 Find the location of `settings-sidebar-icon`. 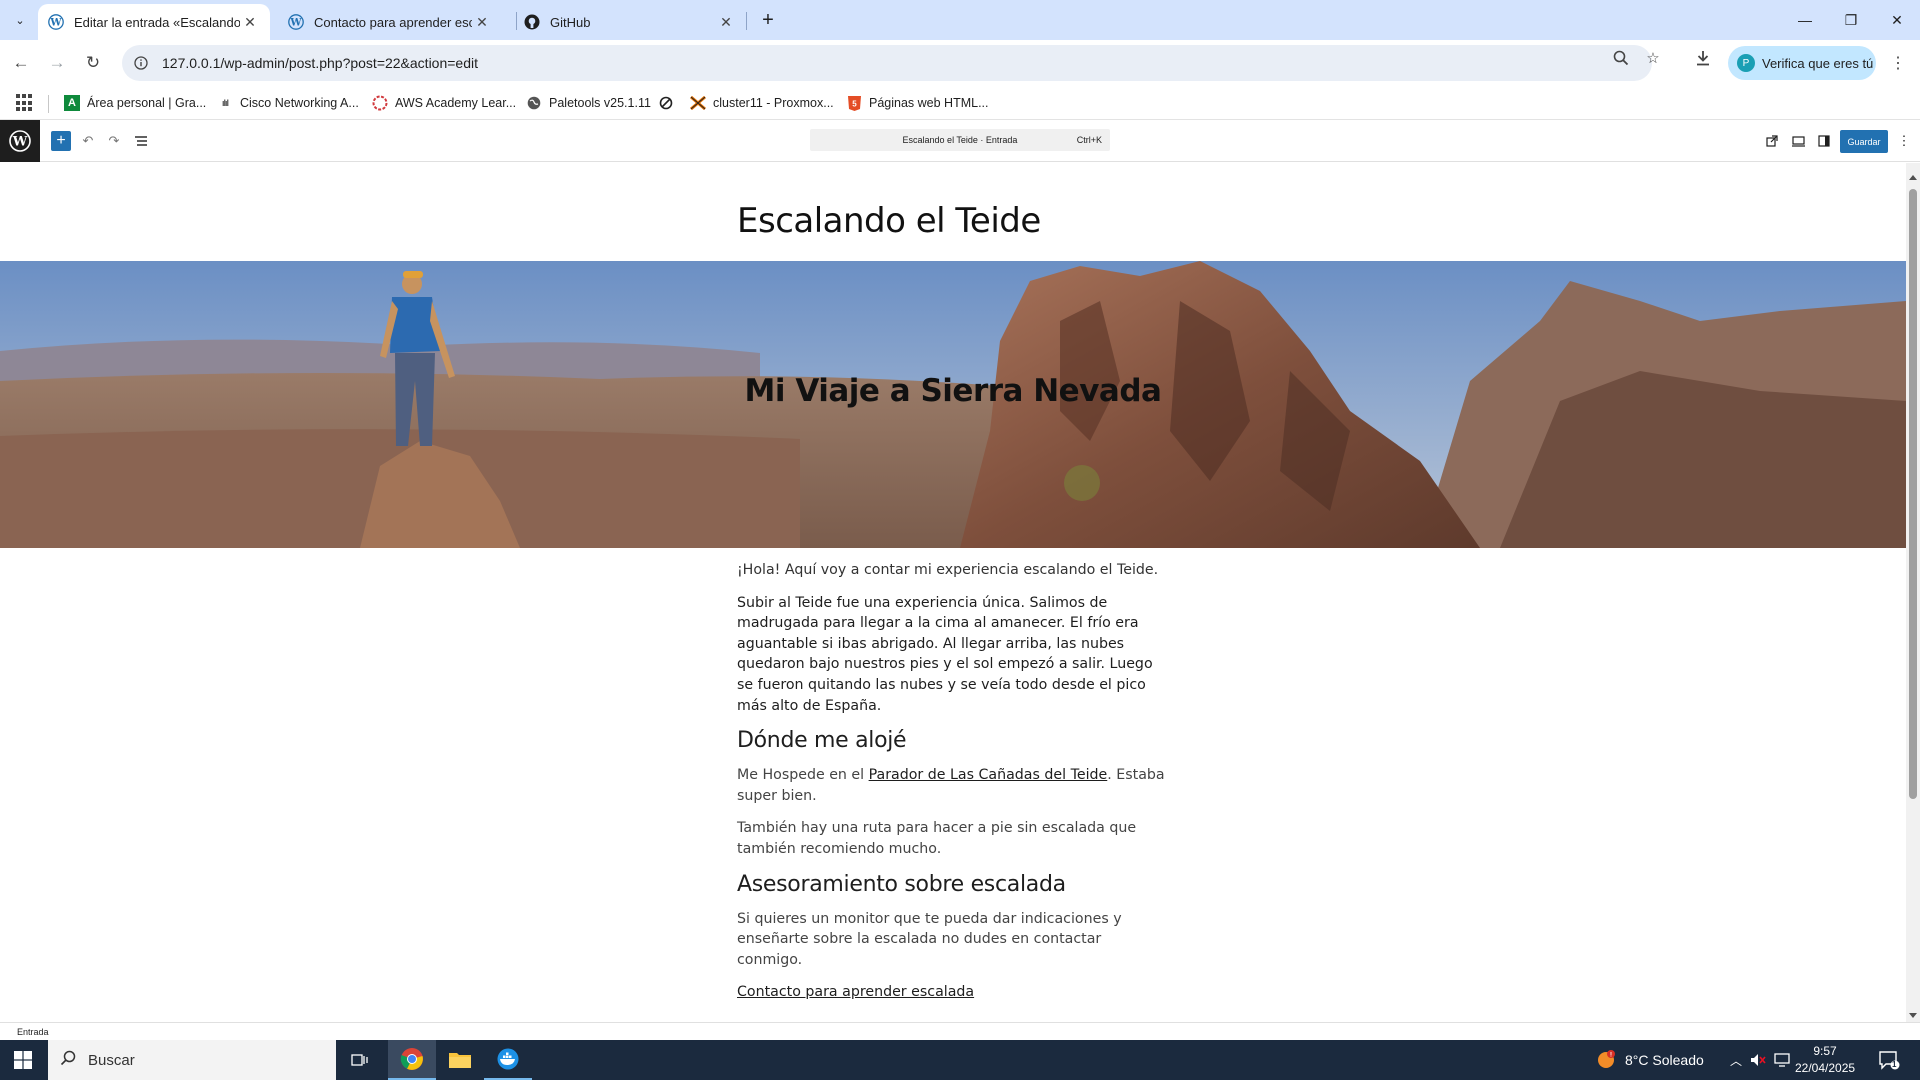

settings-sidebar-icon is located at coordinates (1824, 141).